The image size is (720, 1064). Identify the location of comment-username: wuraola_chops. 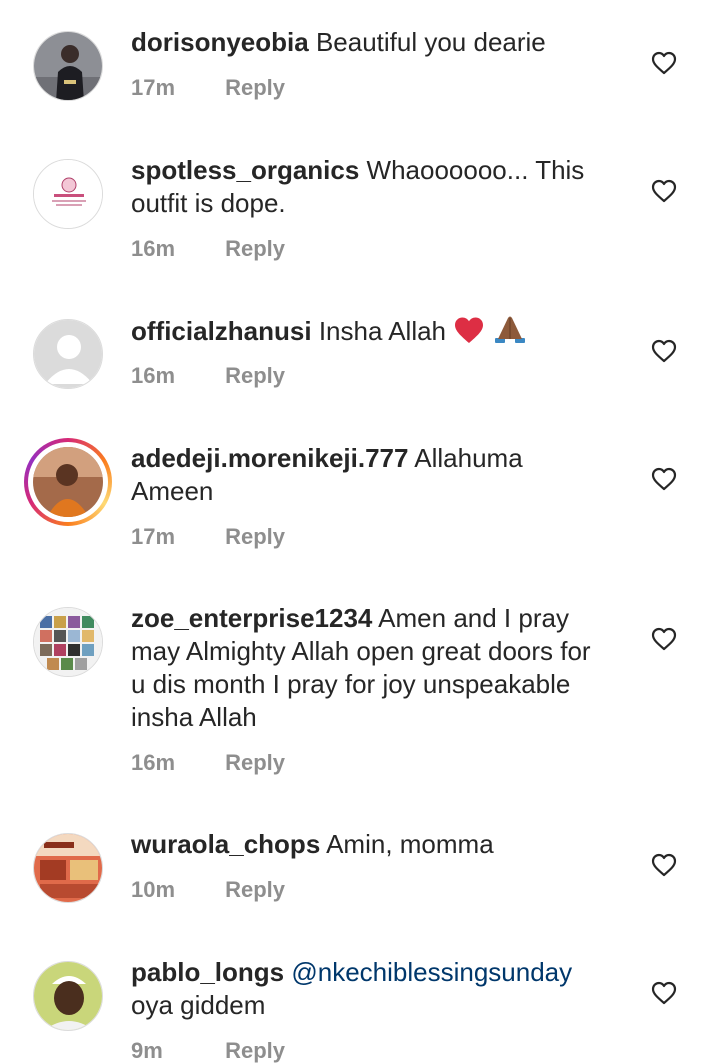
(225, 844).